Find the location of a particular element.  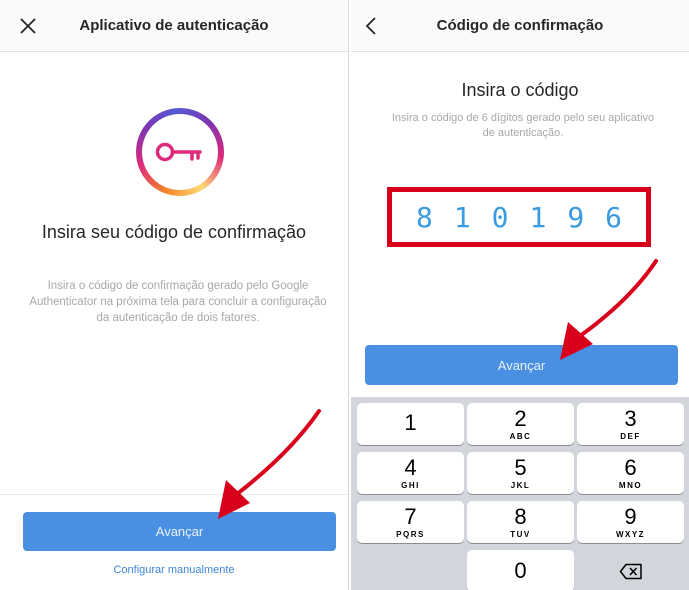

code-digit: 6 is located at coordinates (613, 217).